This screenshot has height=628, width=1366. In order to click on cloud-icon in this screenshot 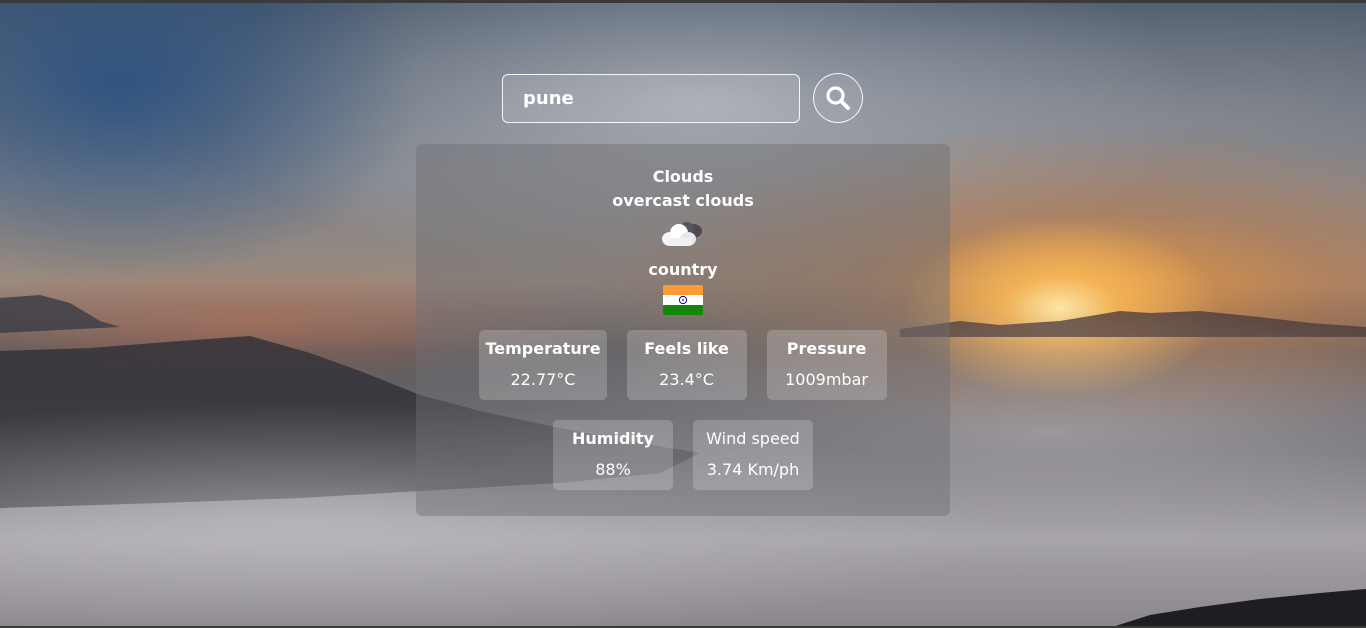, I will do `click(682, 234)`.